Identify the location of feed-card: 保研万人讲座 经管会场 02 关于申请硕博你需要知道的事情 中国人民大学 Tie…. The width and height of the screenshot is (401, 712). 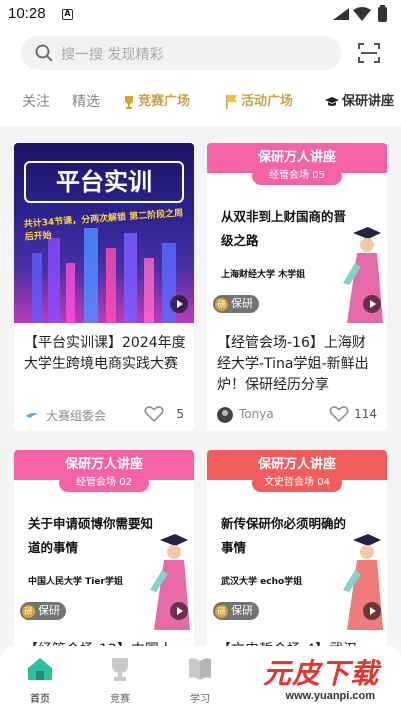
(104, 548).